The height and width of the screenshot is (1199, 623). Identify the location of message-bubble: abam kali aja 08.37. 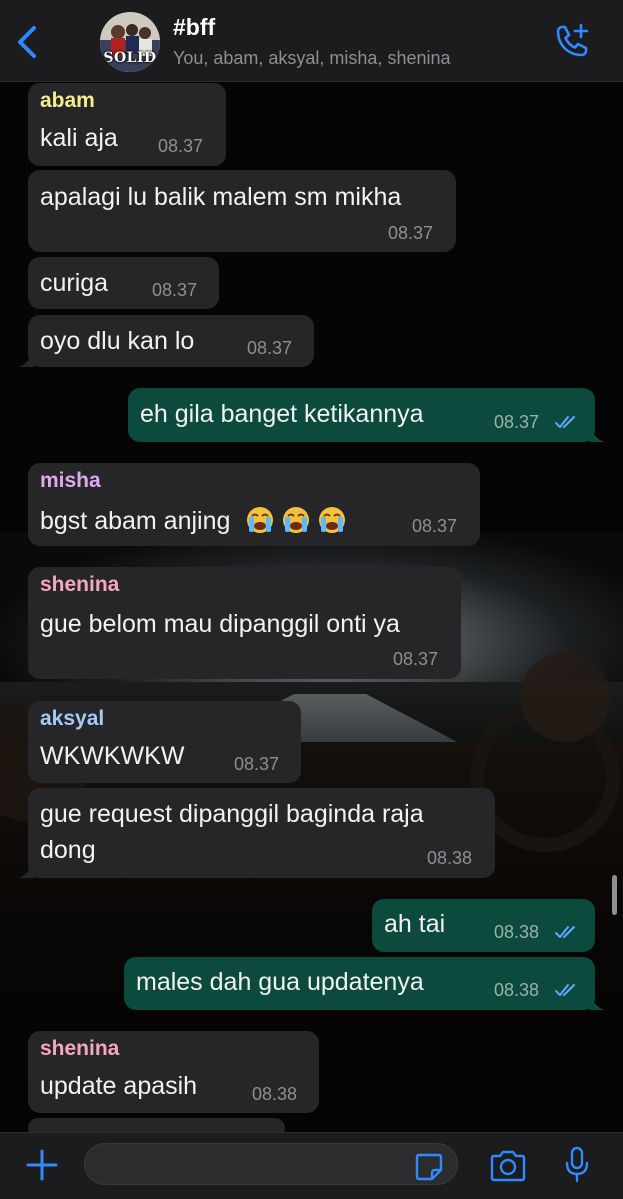
(127, 124).